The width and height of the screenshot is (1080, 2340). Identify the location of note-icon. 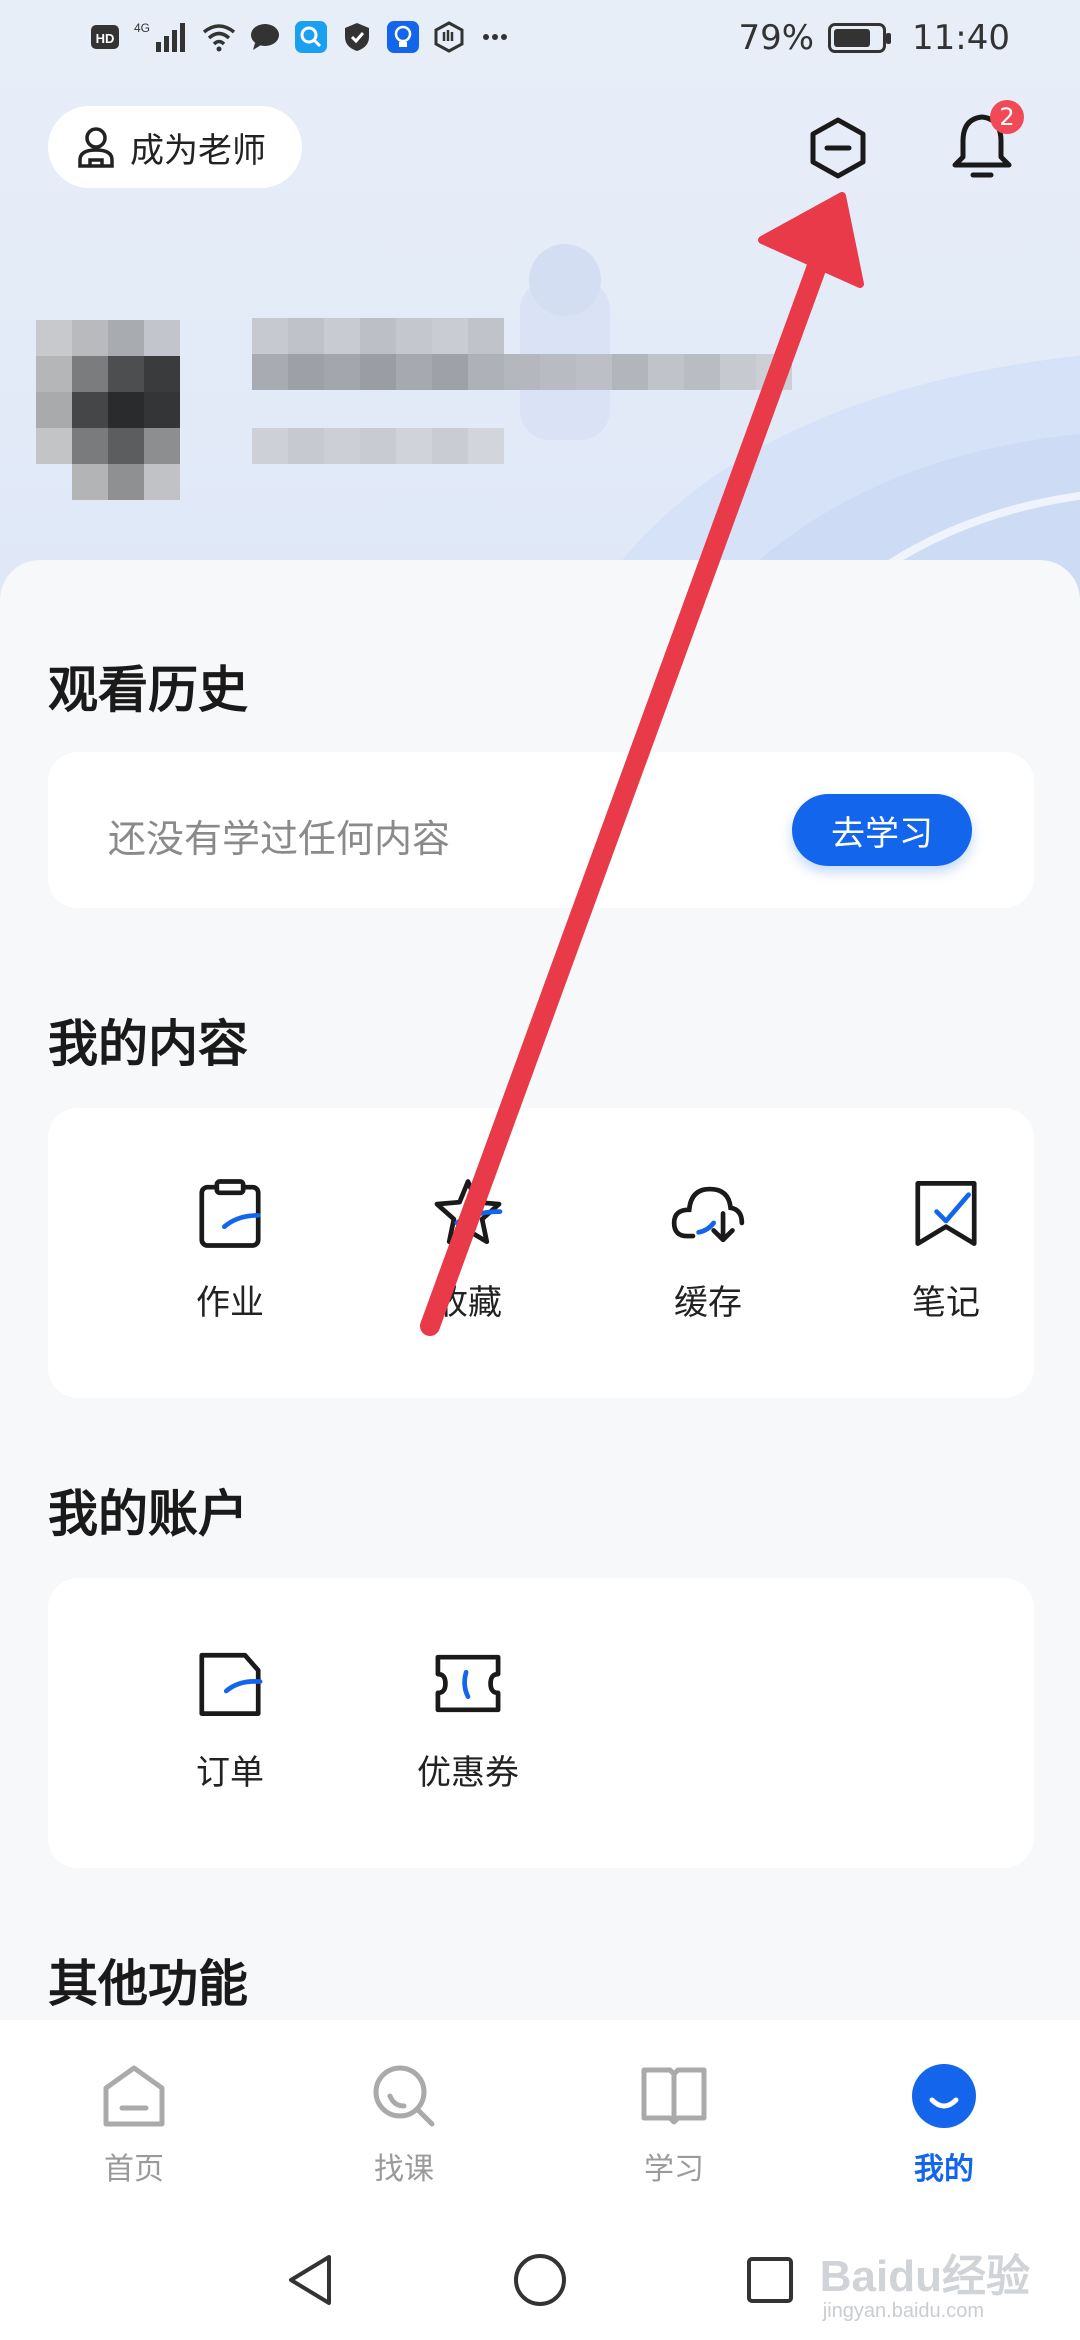
(946, 1213).